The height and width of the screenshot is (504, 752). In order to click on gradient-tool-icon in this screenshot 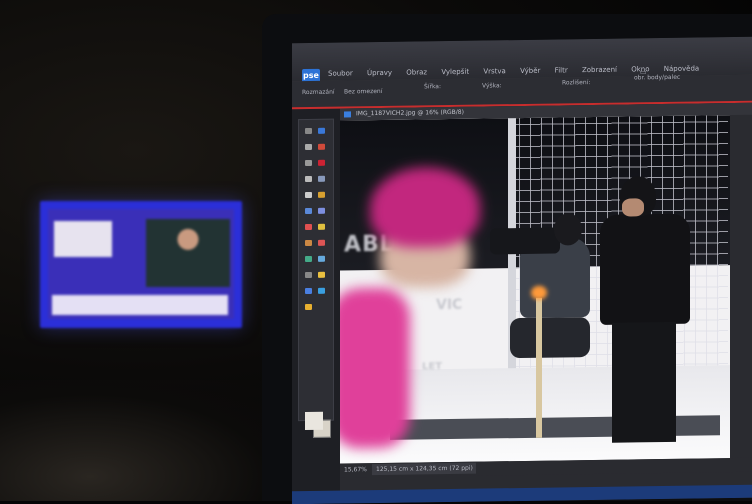, I will do `click(321, 274)`.